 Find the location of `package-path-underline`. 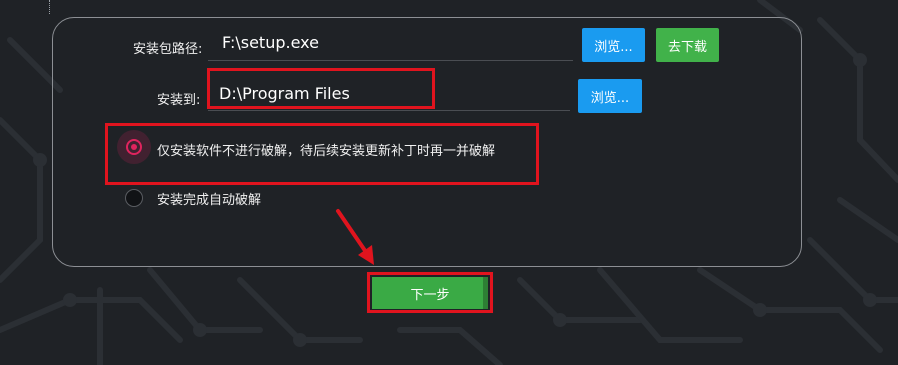

package-path-underline is located at coordinates (390, 60).